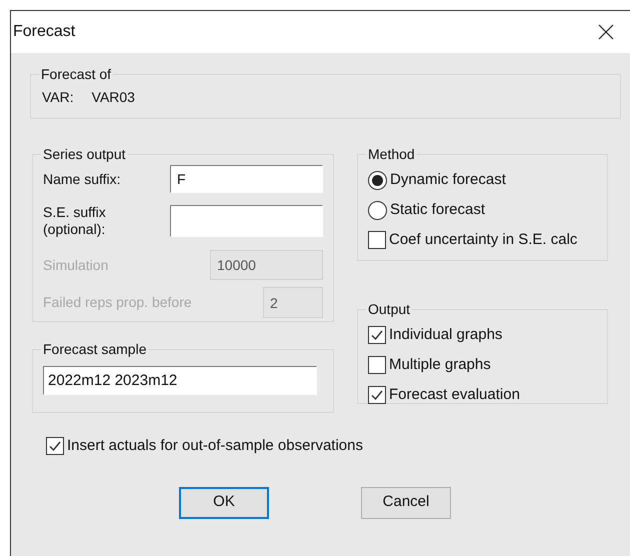 This screenshot has width=630, height=556. I want to click on option-label: Multiple graphs, so click(440, 364).